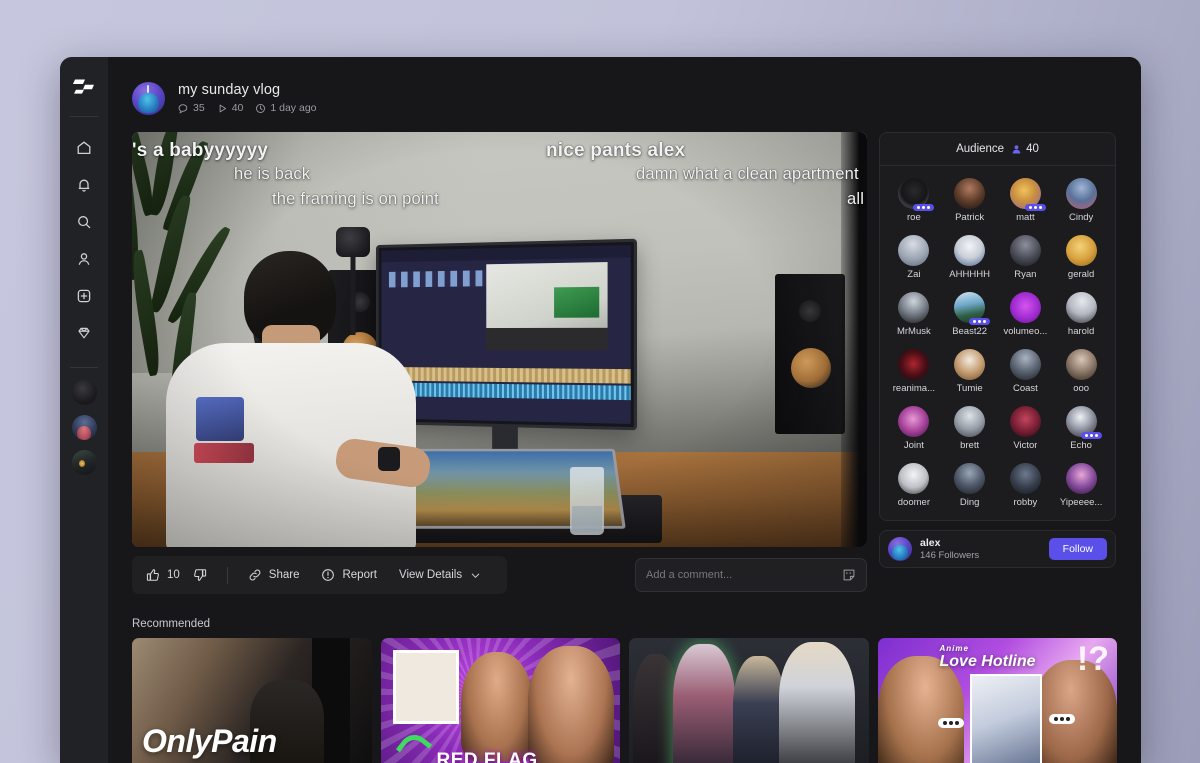  I want to click on follow-button: Follow, so click(1077, 549).